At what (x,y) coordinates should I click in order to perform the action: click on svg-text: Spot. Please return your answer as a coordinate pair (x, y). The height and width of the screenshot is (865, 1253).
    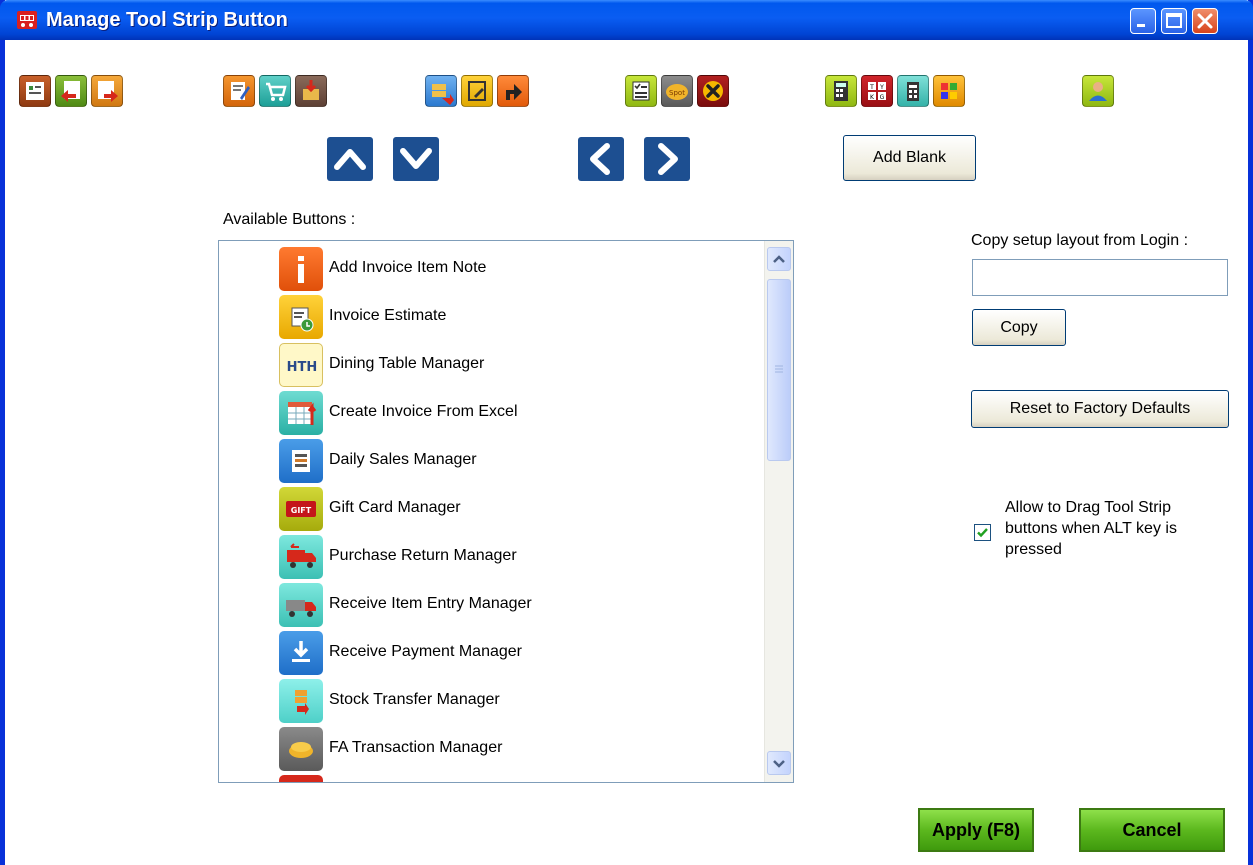
    Looking at the image, I should click on (677, 93).